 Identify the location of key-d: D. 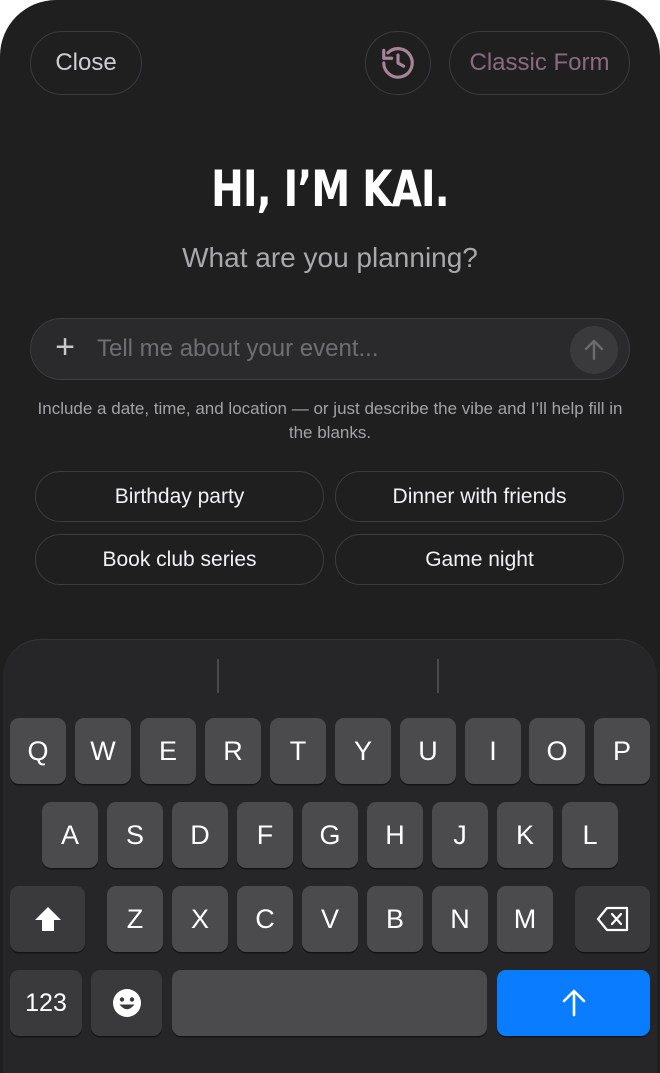
(200, 835).